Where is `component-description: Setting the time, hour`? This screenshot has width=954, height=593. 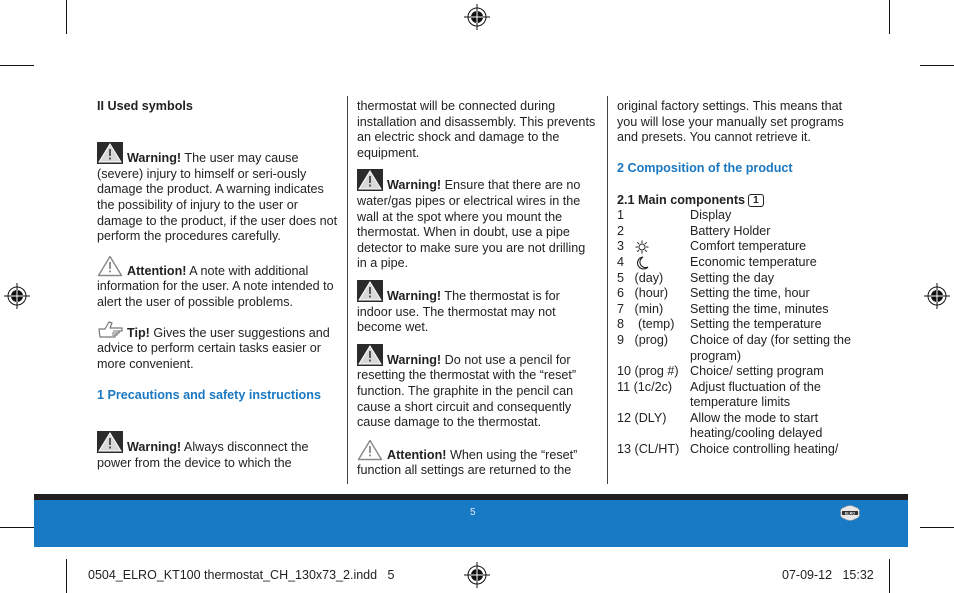
component-description: Setting the time, hour is located at coordinates (750, 293).